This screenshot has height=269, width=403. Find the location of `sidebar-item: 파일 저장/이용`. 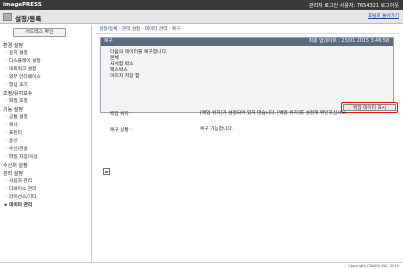

sidebar-item: 파일 저장/이용 is located at coordinates (46, 158).